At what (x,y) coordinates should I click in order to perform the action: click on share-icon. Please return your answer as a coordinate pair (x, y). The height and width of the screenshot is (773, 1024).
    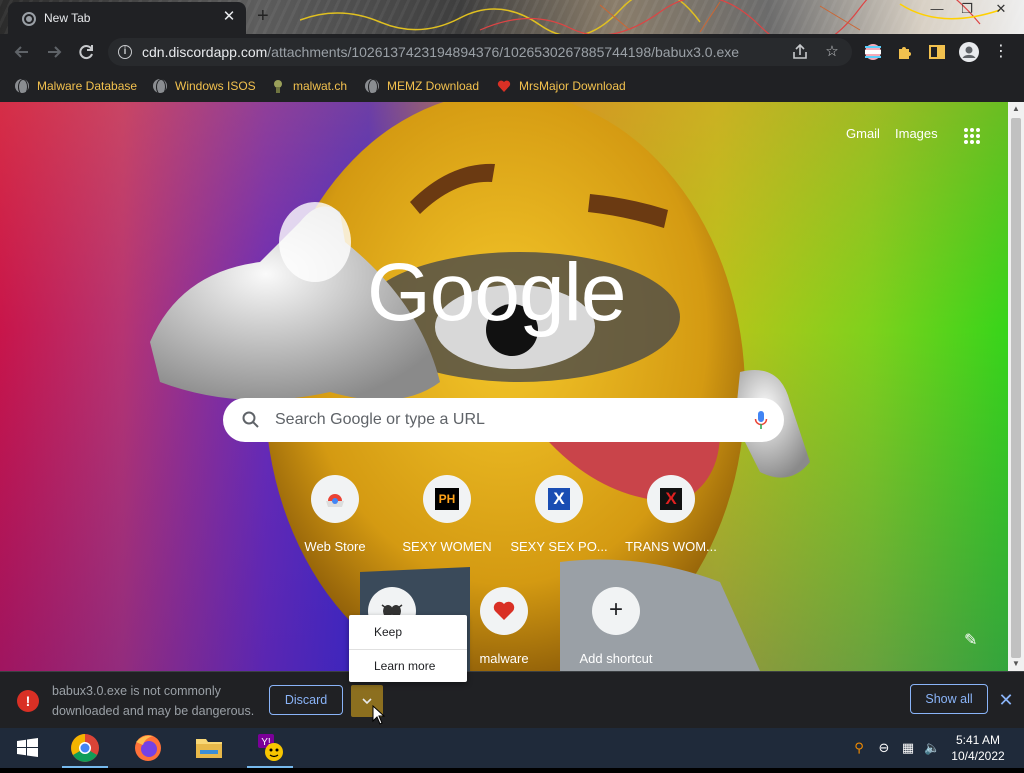
    Looking at the image, I should click on (800, 52).